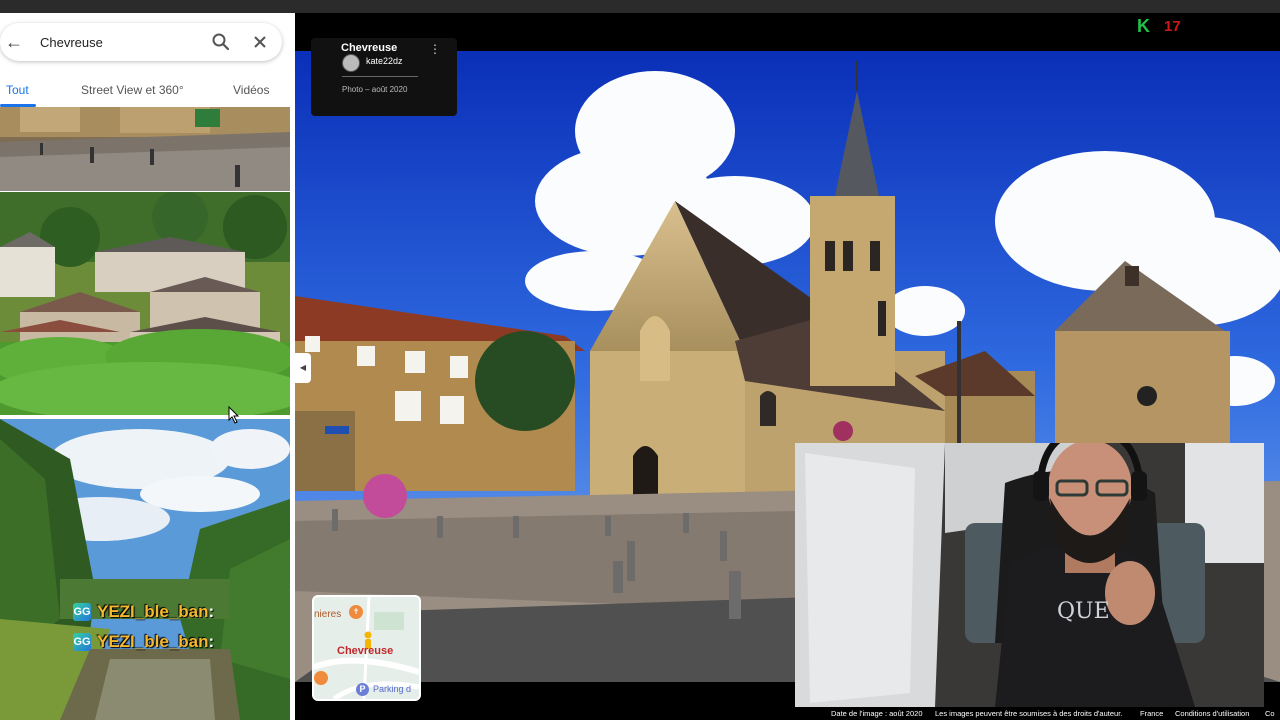 The height and width of the screenshot is (720, 1280). I want to click on tab-all: Tout, so click(17, 90).